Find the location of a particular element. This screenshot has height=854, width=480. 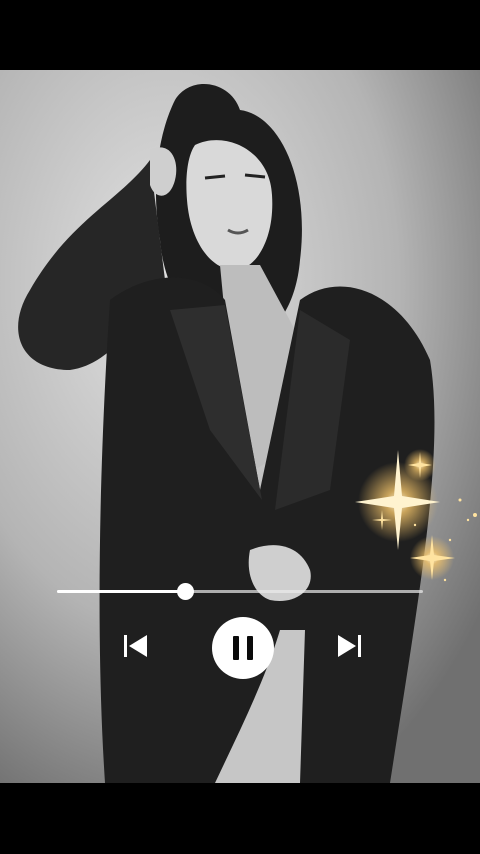

pause-button is located at coordinates (243, 648).